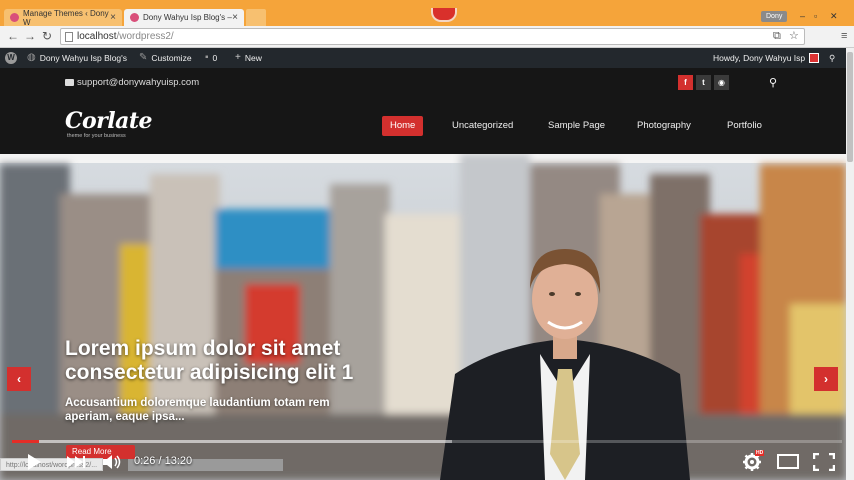 This screenshot has height=480, width=854. I want to click on tab-manage-themes: Manage Themes ‹ Dony W ×, so click(63, 17).